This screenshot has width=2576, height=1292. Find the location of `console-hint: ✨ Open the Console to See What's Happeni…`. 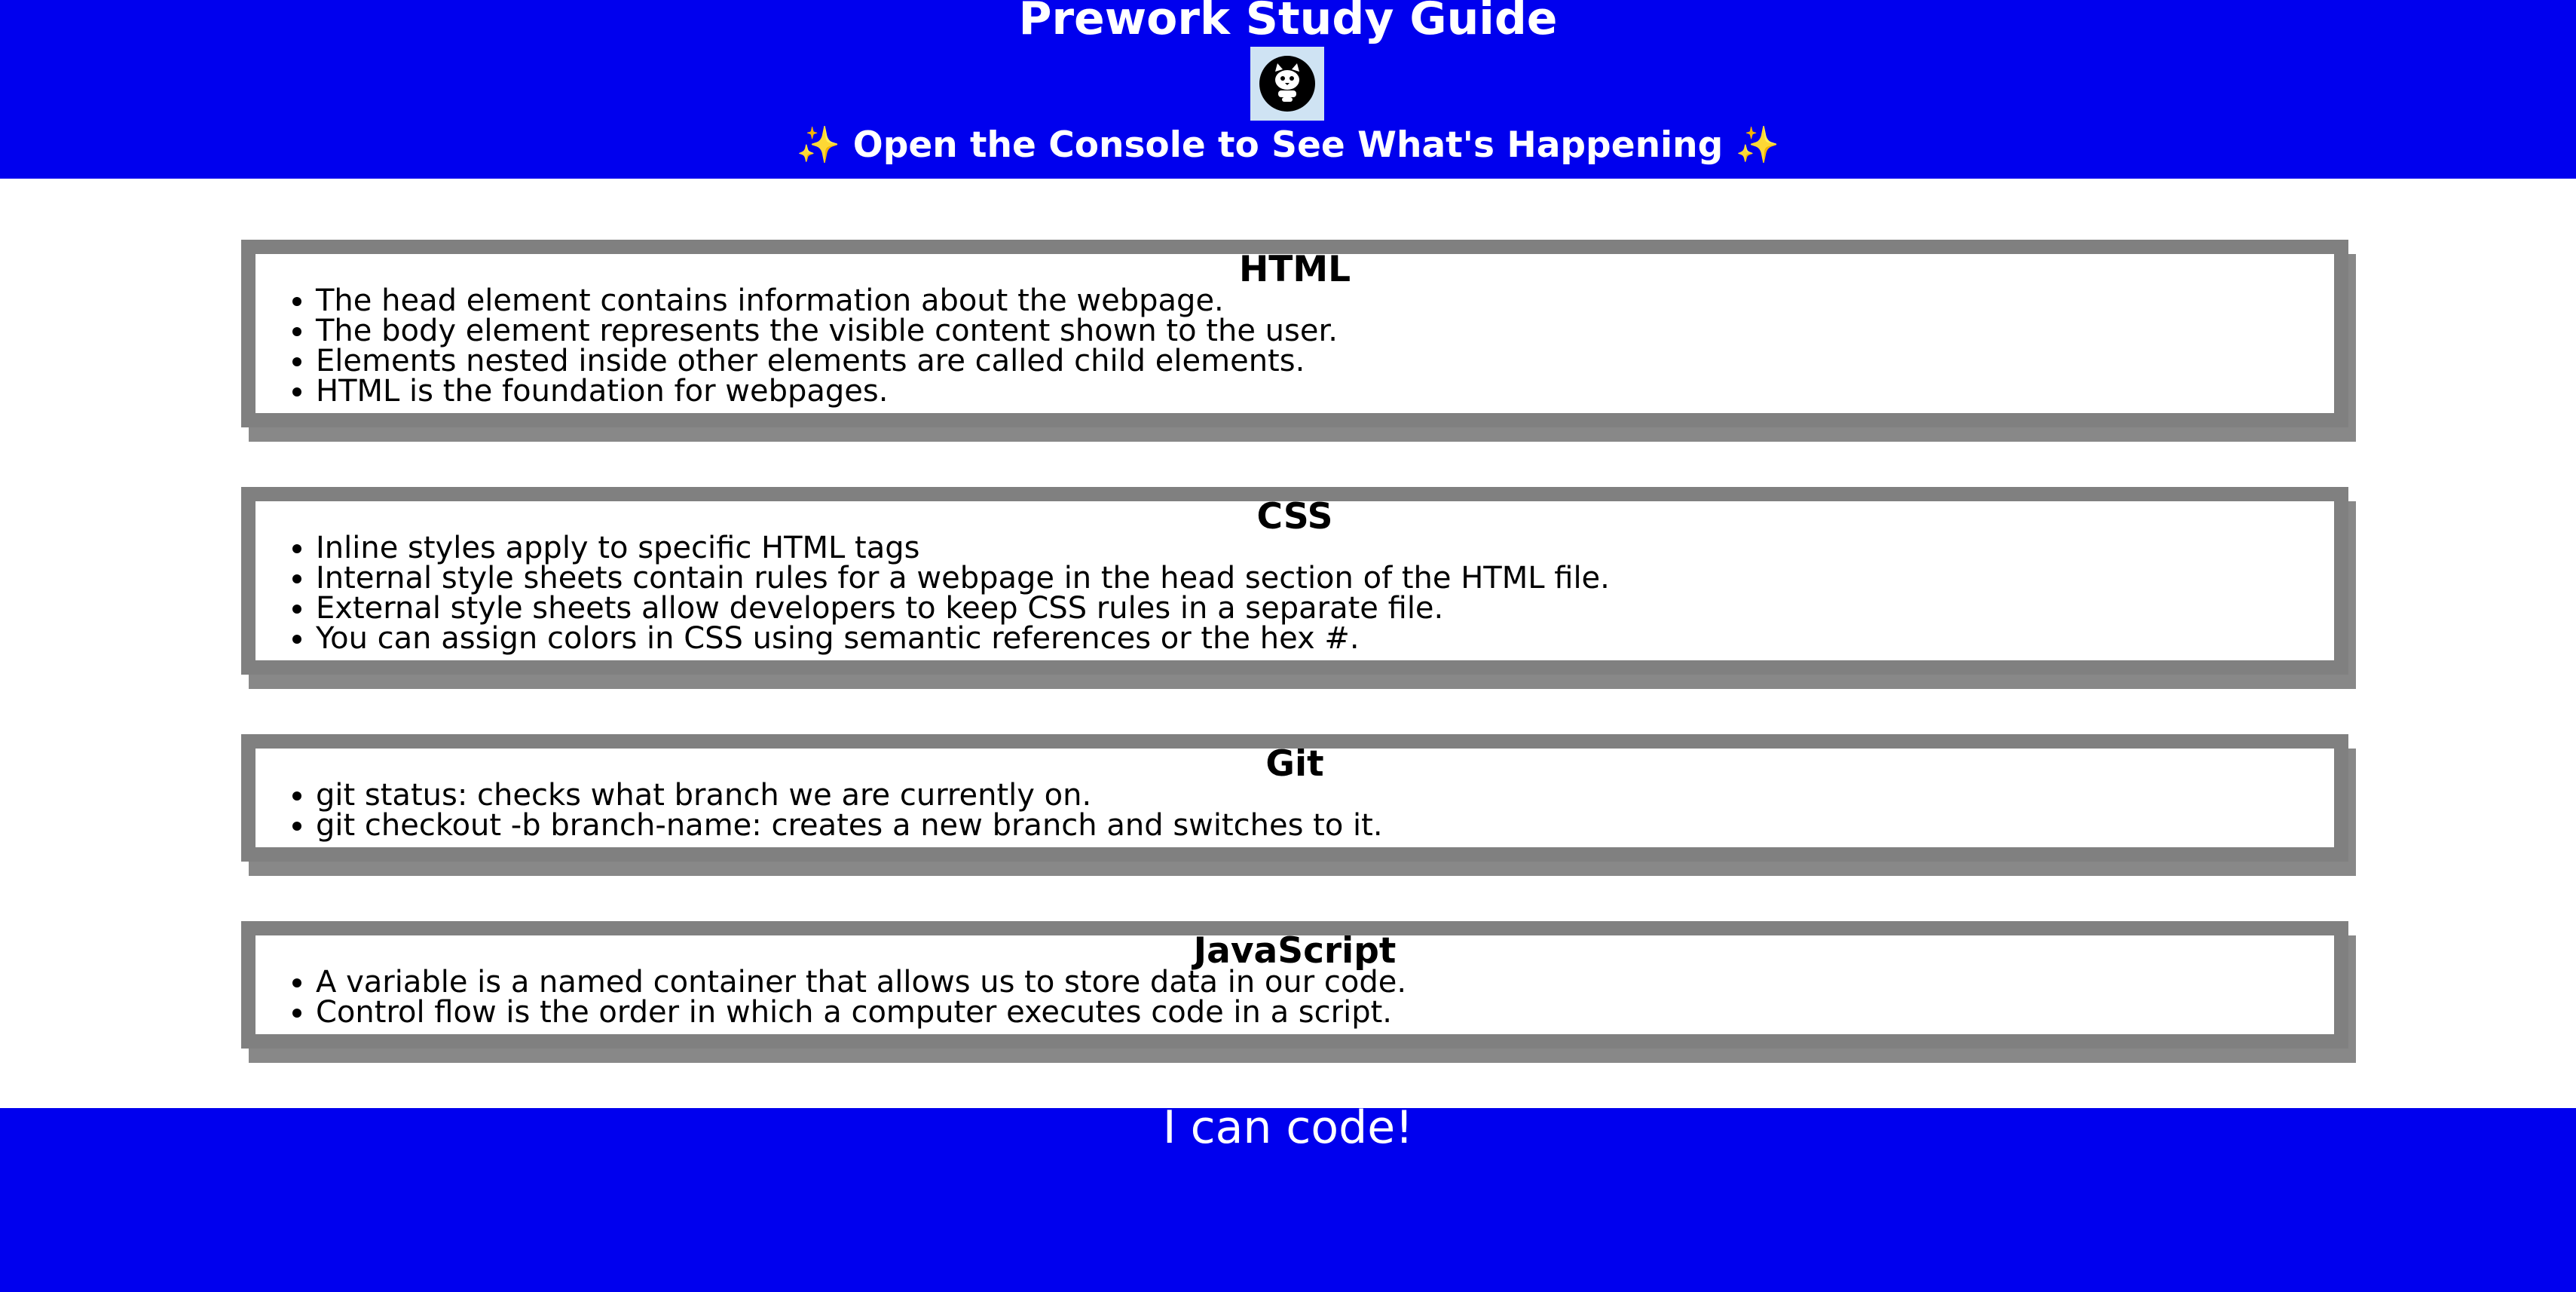

console-hint: ✨ Open the Console to See What's Happeni… is located at coordinates (1288, 145).